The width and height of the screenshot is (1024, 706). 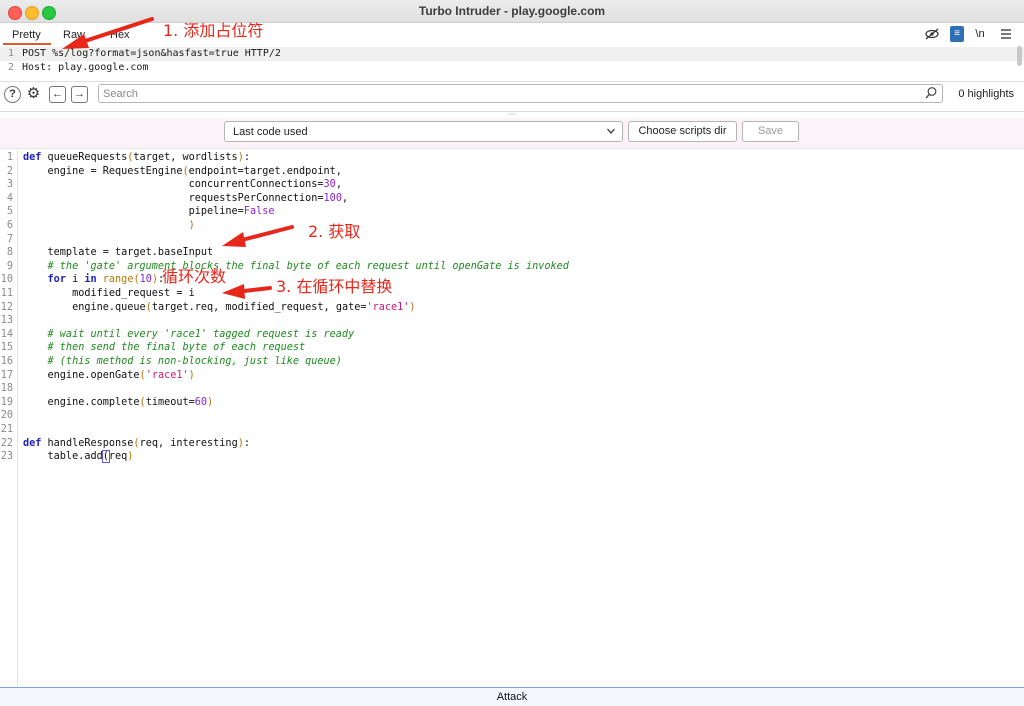 What do you see at coordinates (6, 280) in the screenshot?
I see `line-number: 10` at bounding box center [6, 280].